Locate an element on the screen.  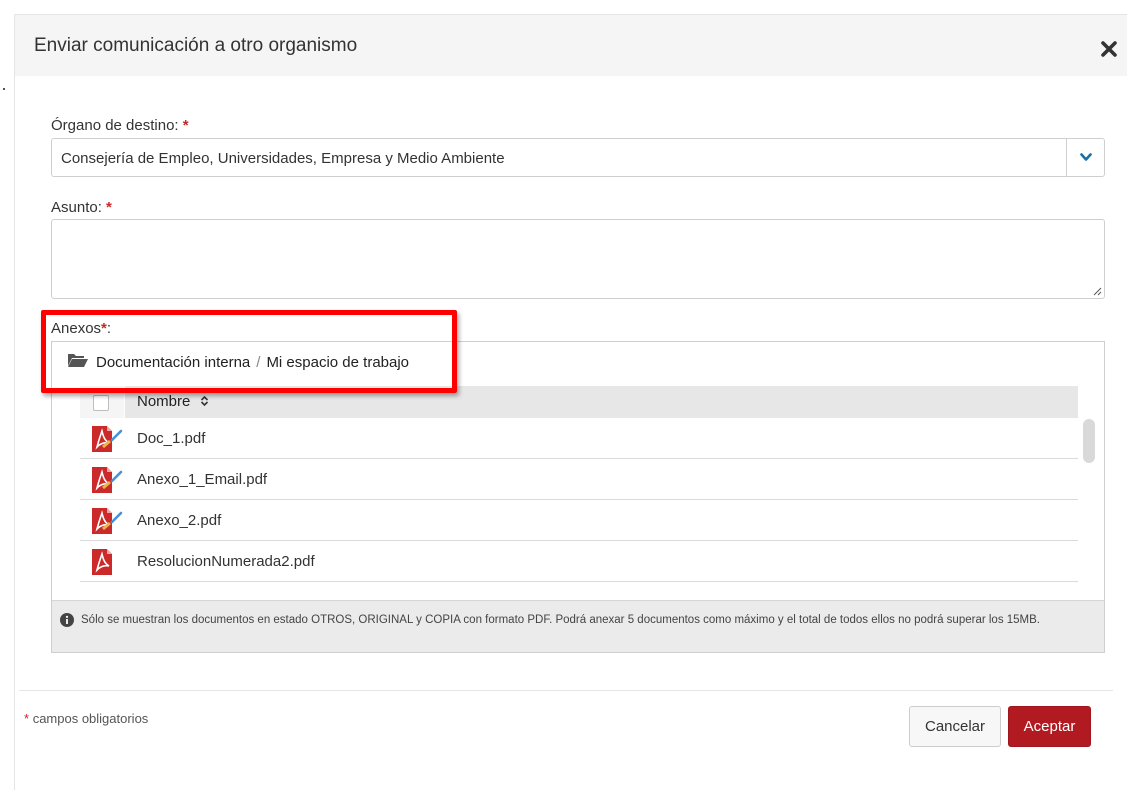
organo-label: Órgano de destino: * is located at coordinates (120, 125).